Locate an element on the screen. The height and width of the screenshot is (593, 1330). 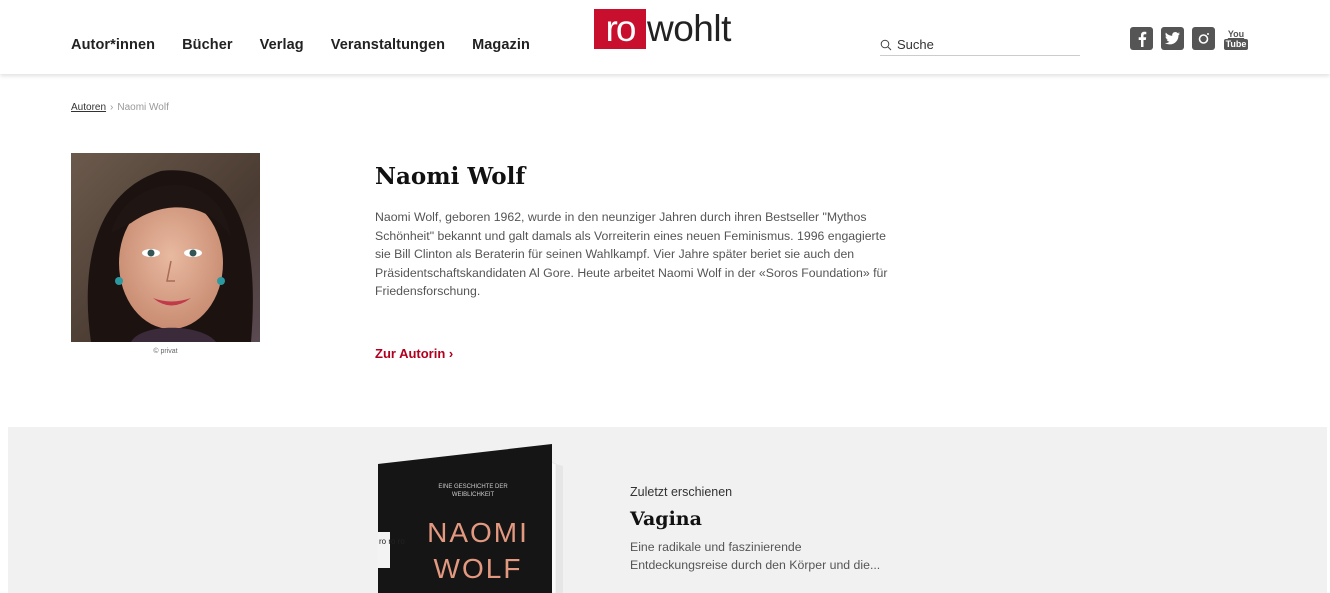
instagram-icon is located at coordinates (1203, 38).